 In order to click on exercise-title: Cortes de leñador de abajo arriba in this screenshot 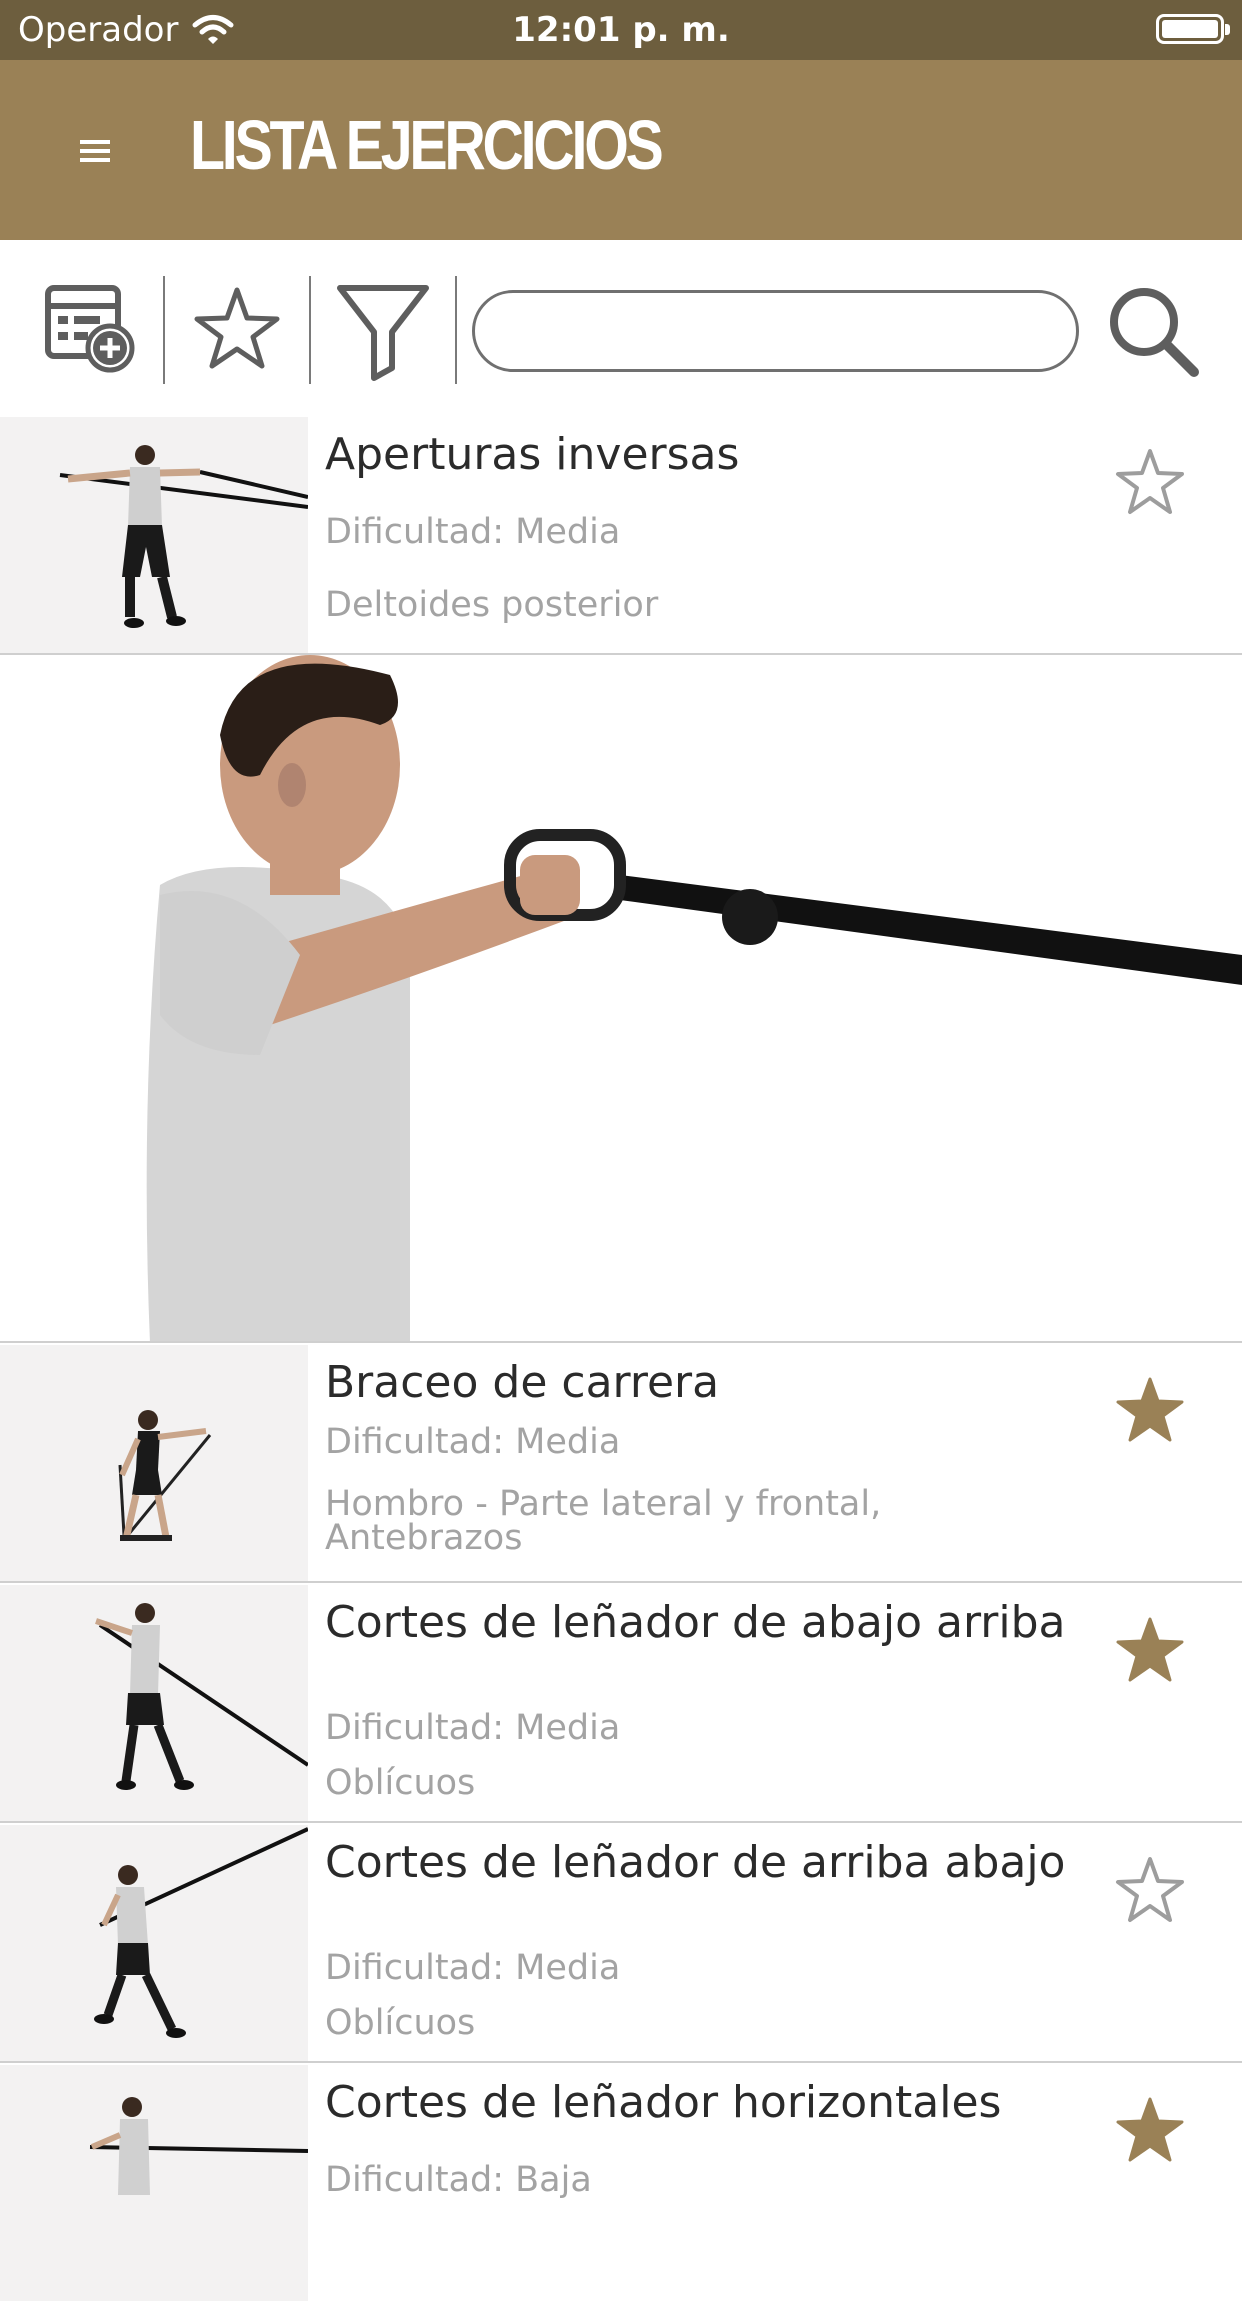, I will do `click(695, 1622)`.